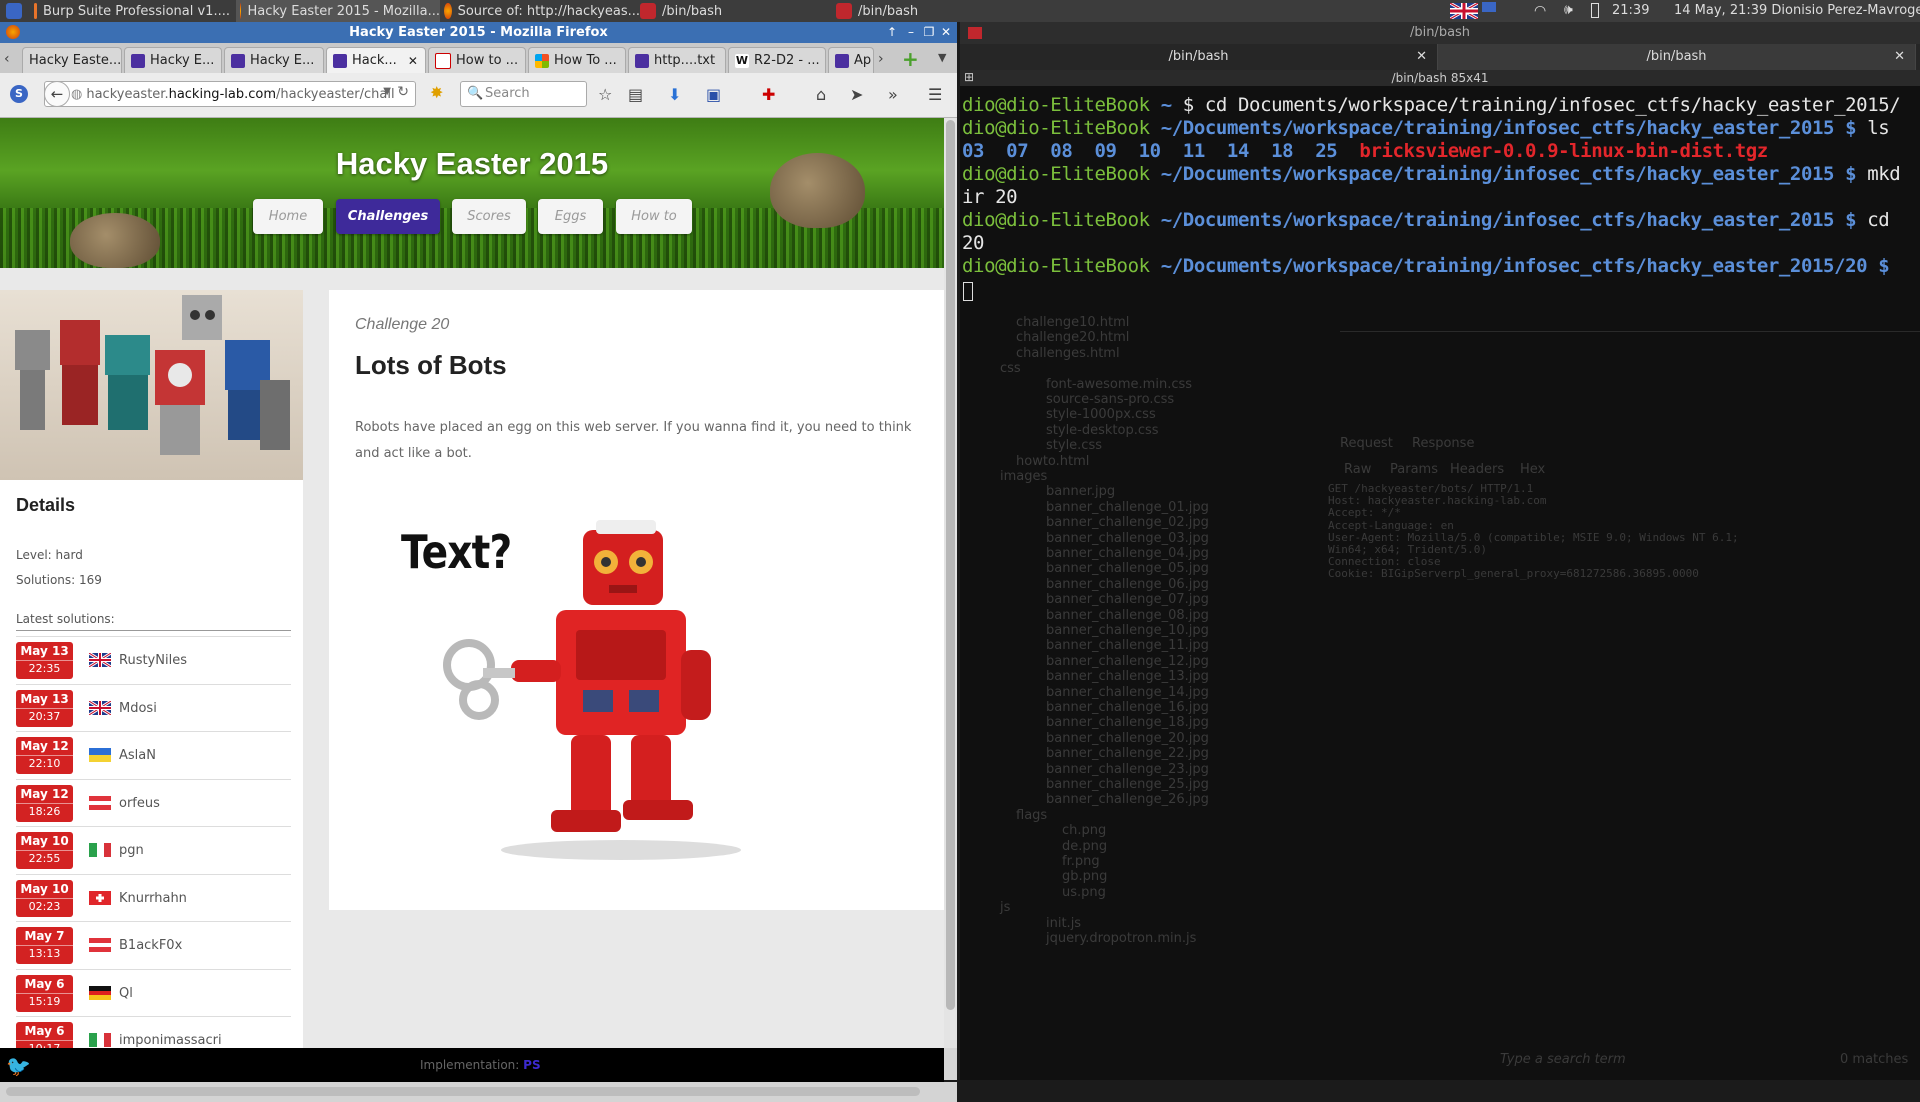  I want to click on solver-name: Ql, so click(126, 993).